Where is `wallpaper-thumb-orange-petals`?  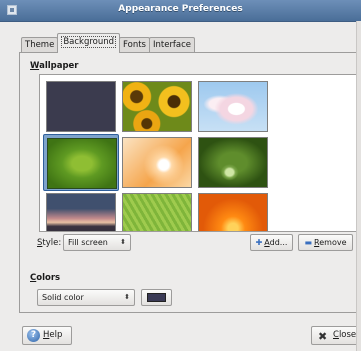
wallpaper-thumb-orange-petals is located at coordinates (157, 162).